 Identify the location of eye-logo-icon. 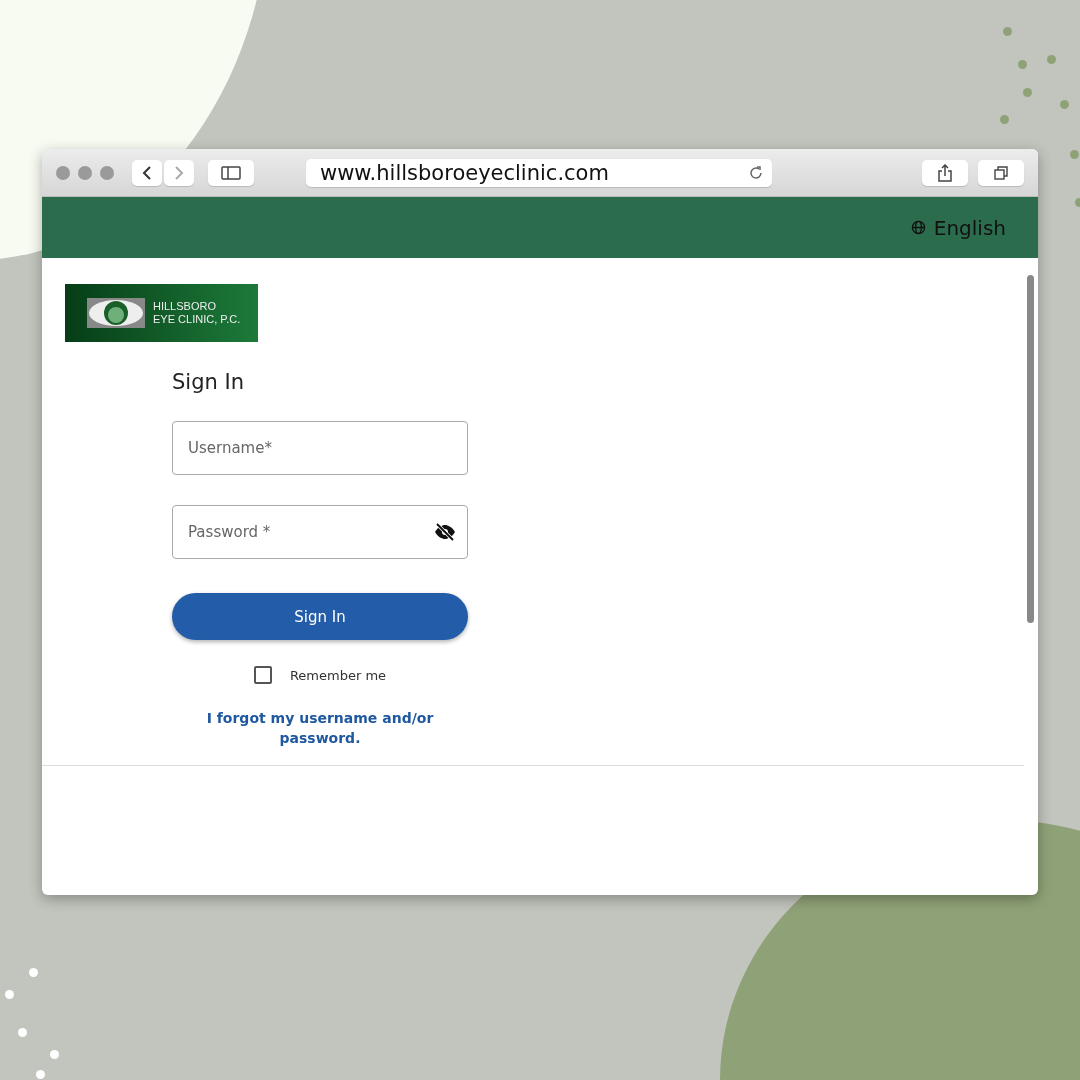
(116, 313).